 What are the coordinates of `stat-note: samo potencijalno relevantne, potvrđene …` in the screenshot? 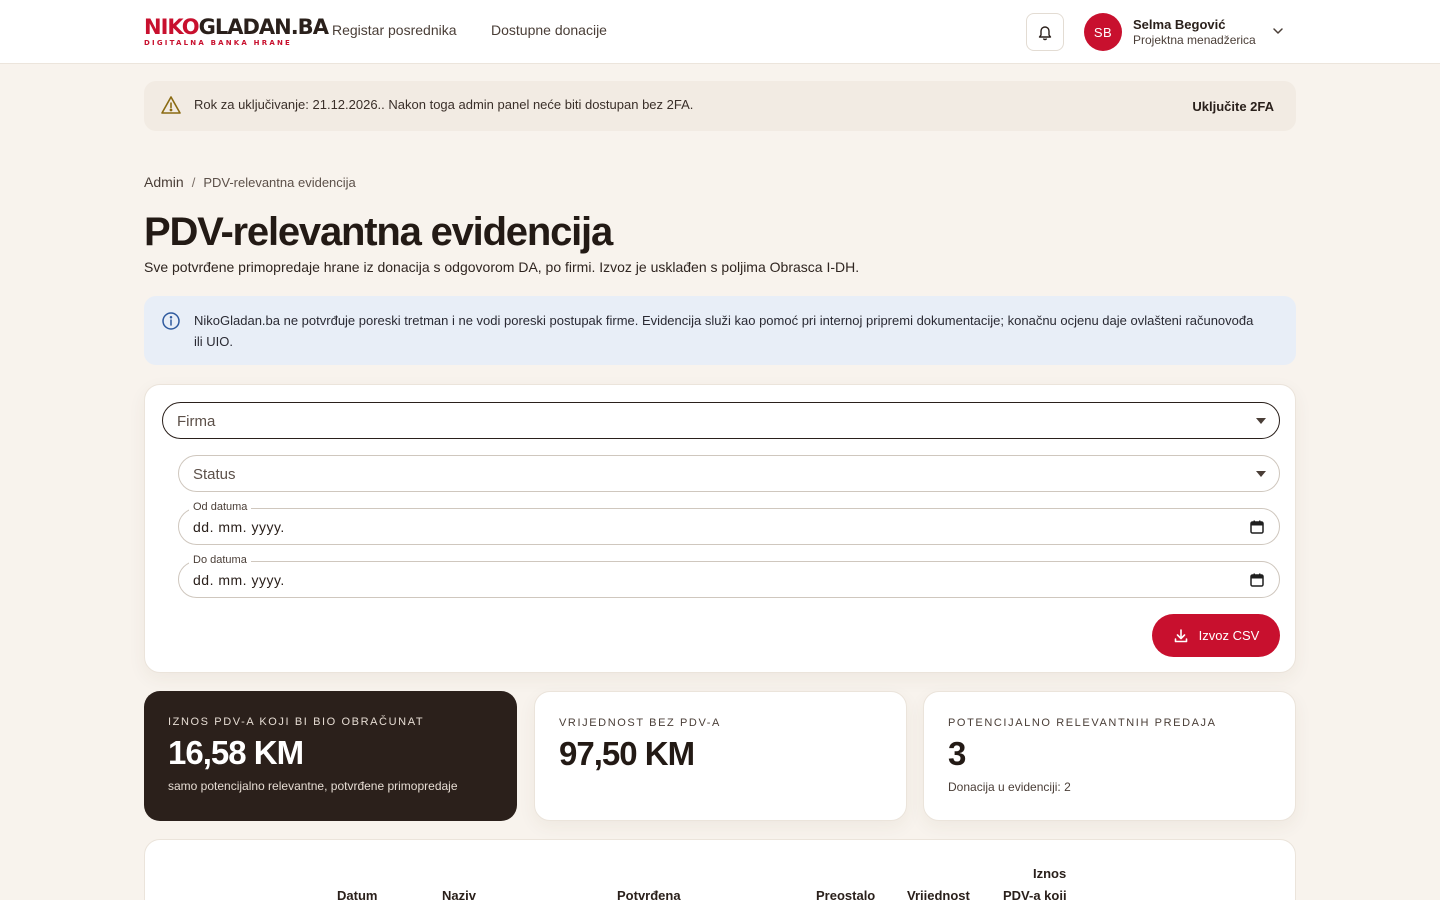 It's located at (313, 786).